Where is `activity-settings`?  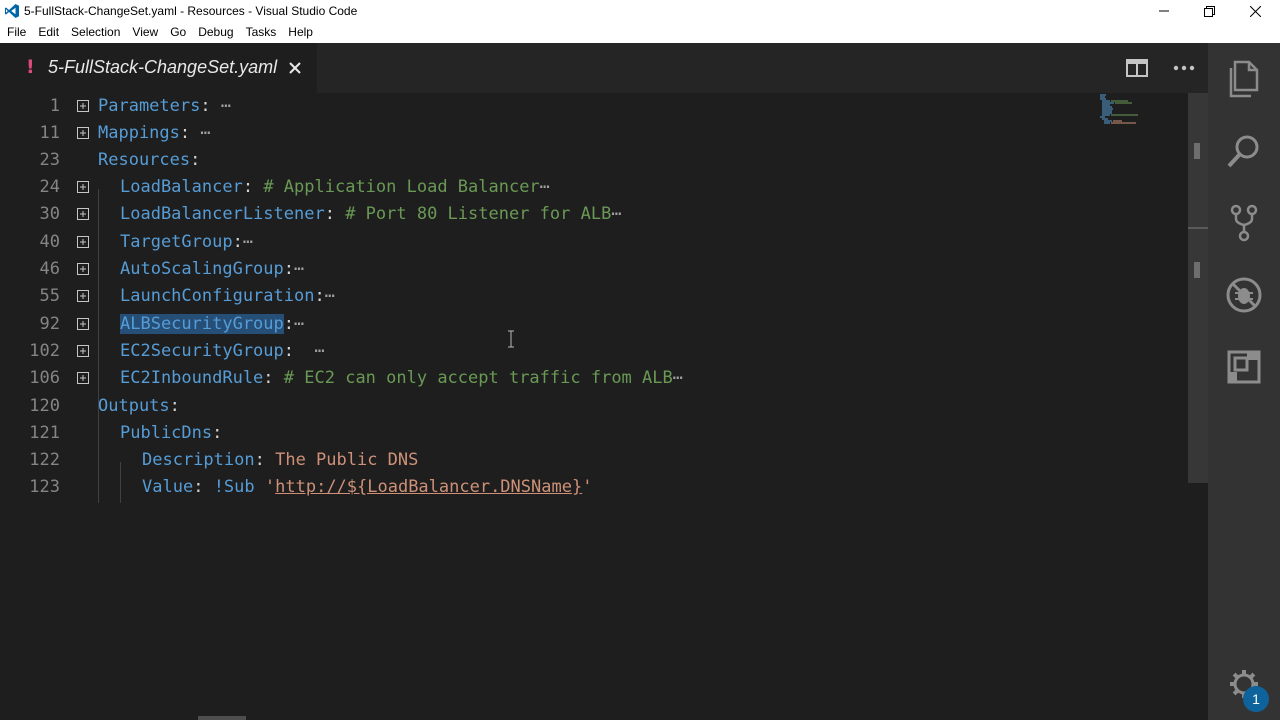 activity-settings is located at coordinates (1244, 684).